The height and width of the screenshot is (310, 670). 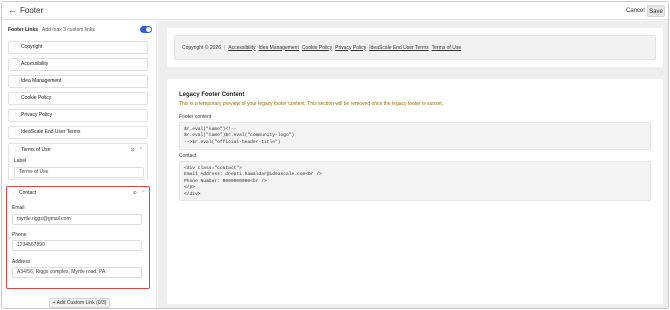 What do you see at coordinates (201, 47) in the screenshot?
I see `preview-copyright: Copyright © 2026` at bounding box center [201, 47].